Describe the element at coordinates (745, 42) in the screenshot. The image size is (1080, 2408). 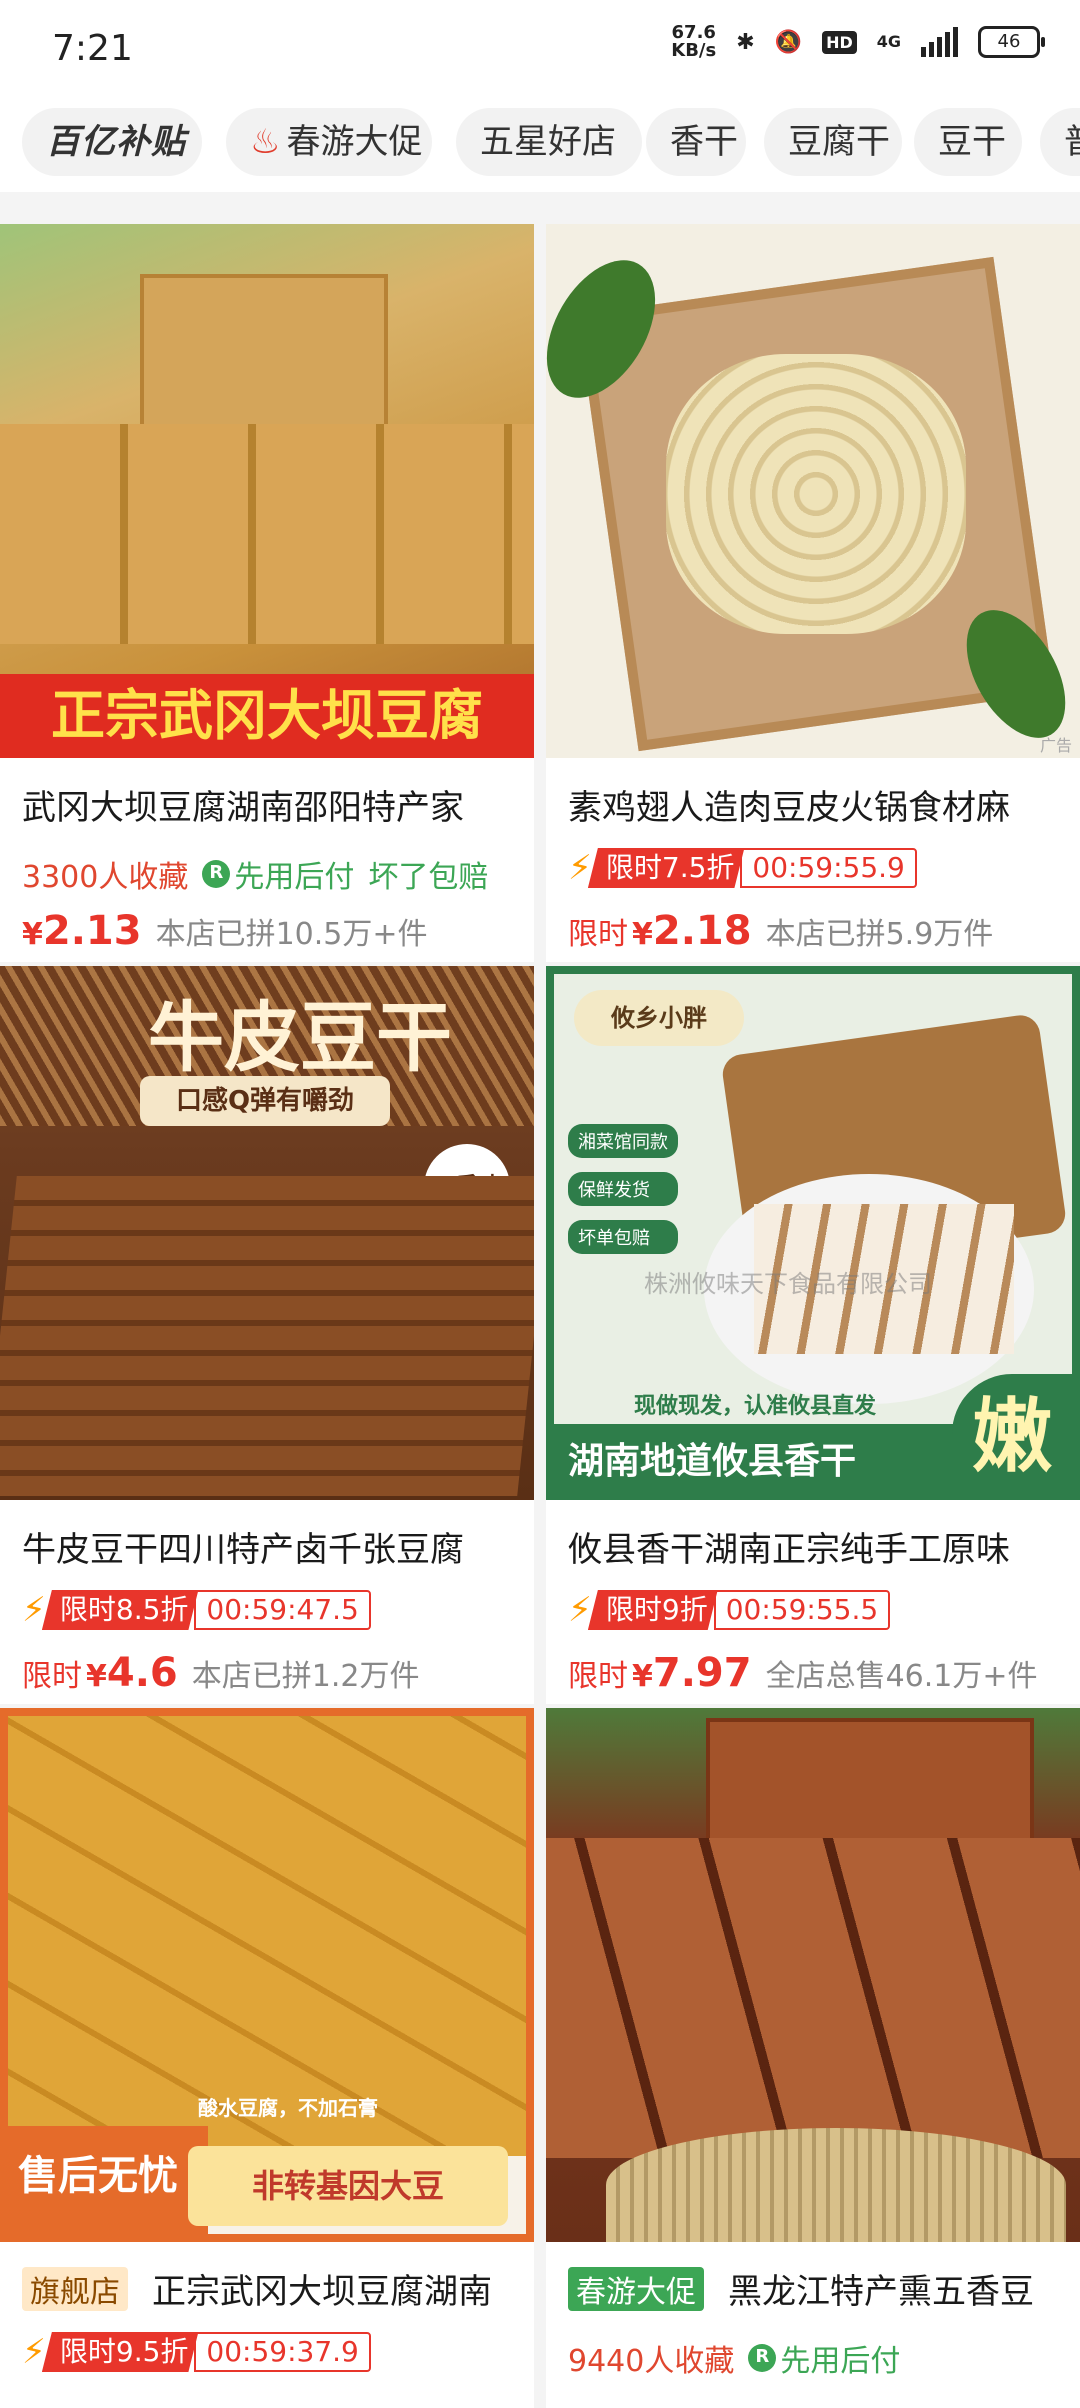
I see `bluetooth-icon: ✱` at that location.